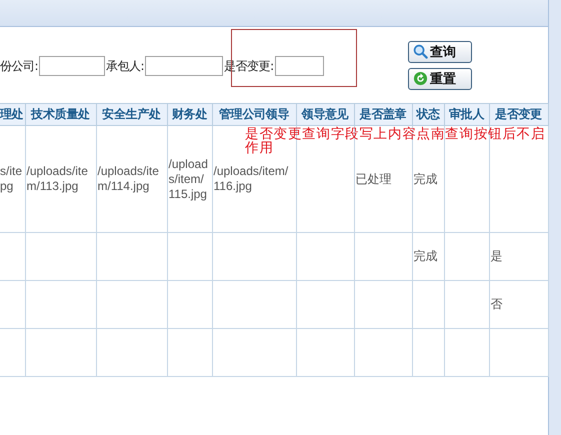  I want to click on field-label: 份公司:, so click(19, 66).